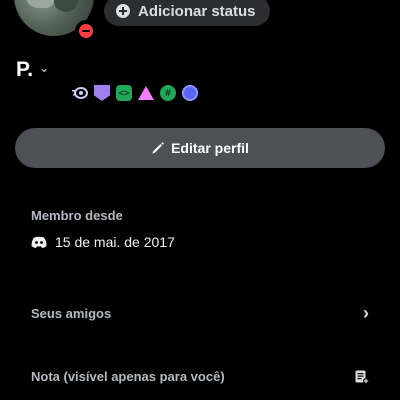 This screenshot has height=400, width=400. Describe the element at coordinates (200, 313) in the screenshot. I see `your-friends-row: Seus amigos ›` at that location.